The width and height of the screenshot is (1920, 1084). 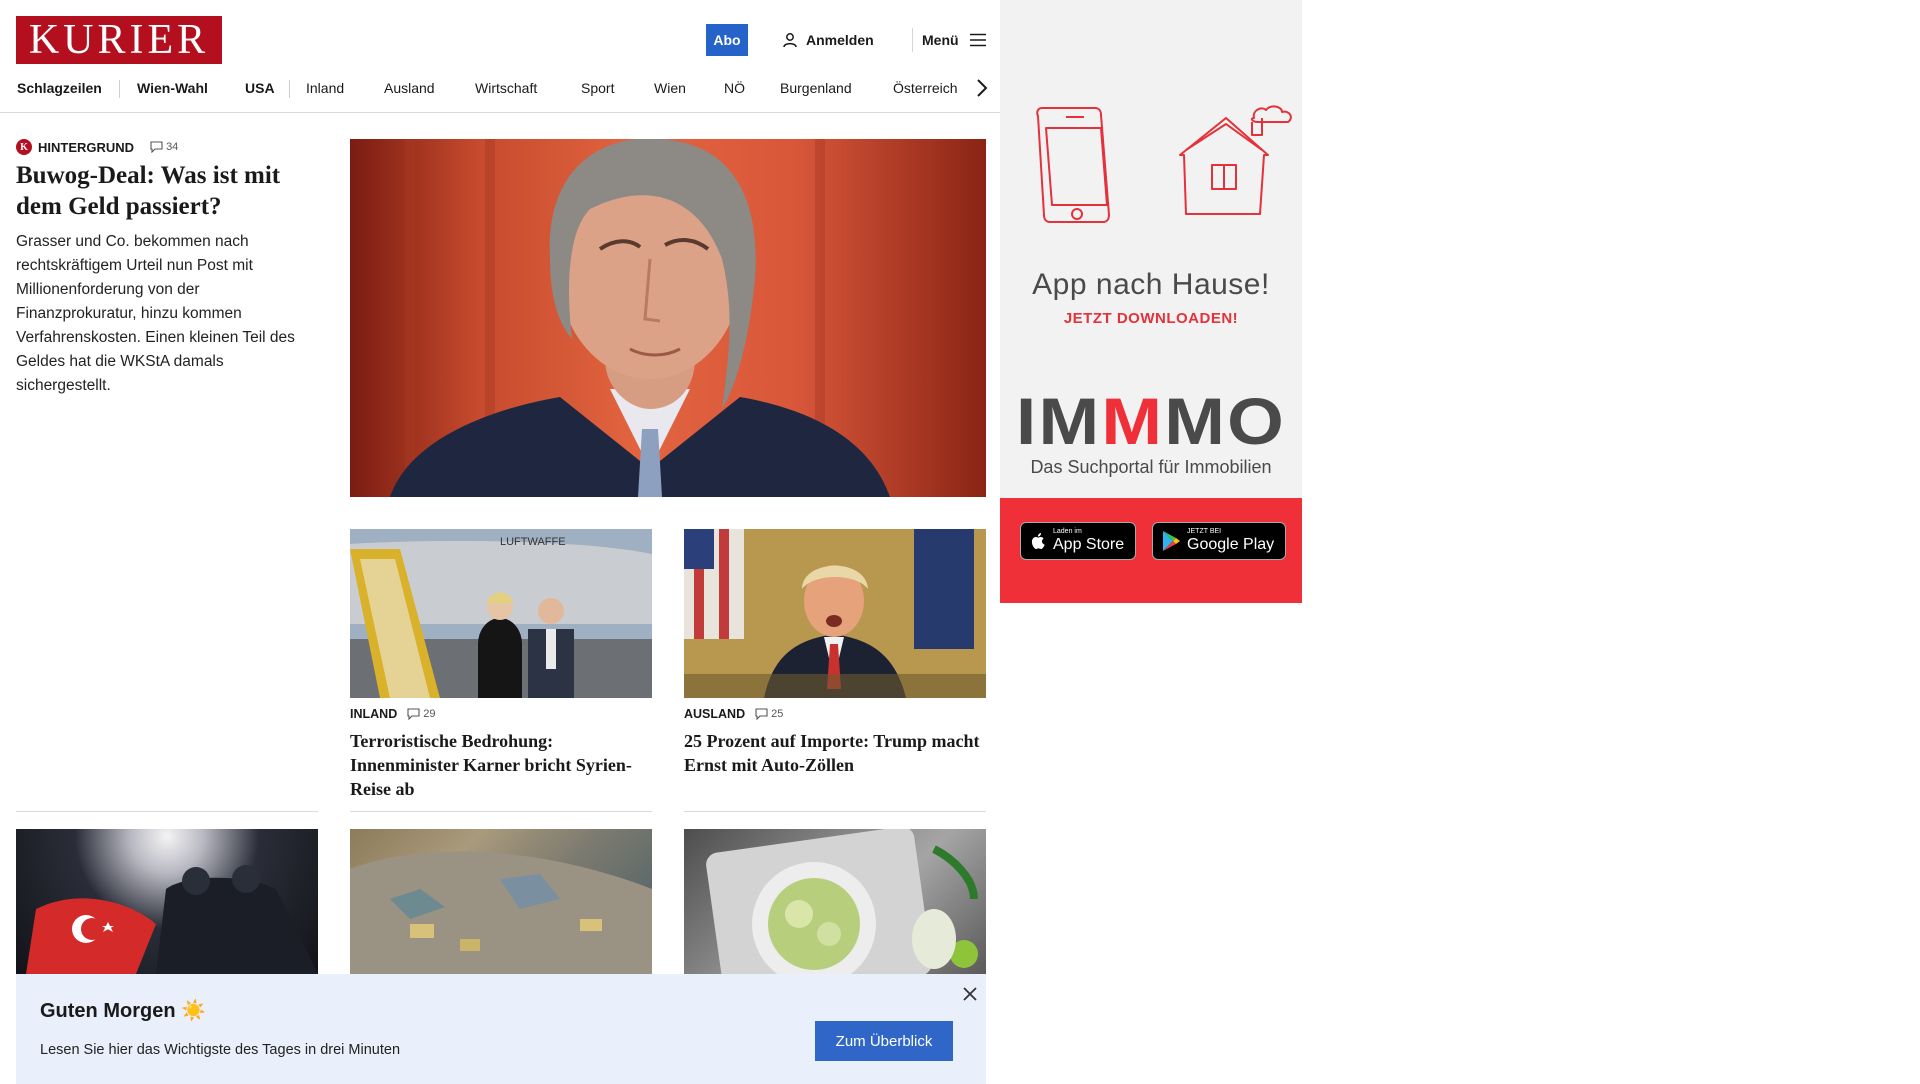 I want to click on nav-item-usa: USA, so click(x=260, y=88).